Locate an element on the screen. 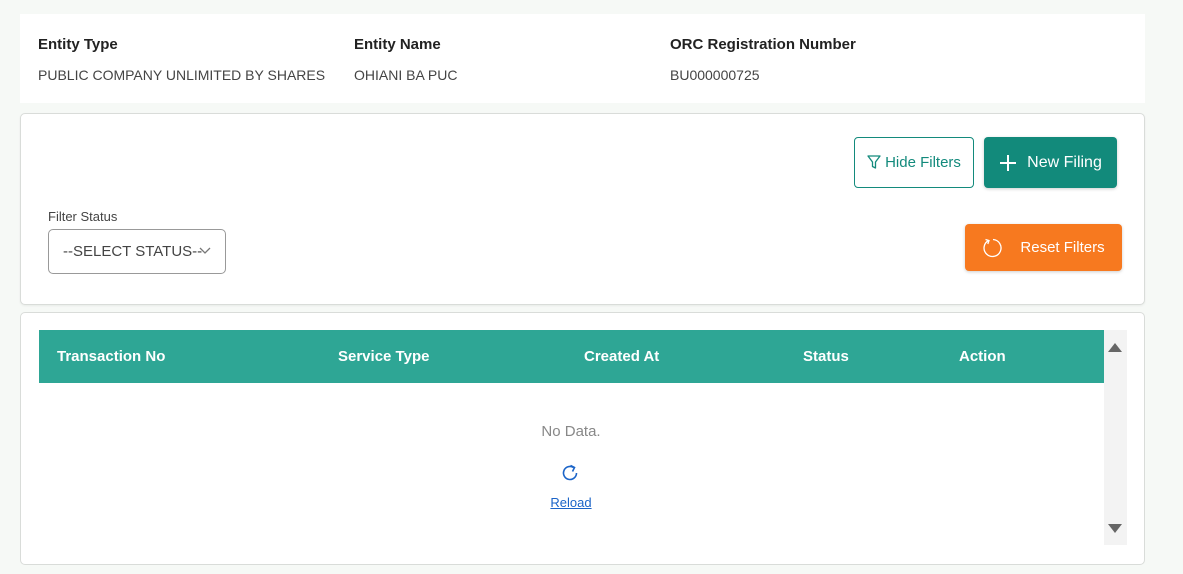 The width and height of the screenshot is (1183, 574). orc-number-field: ORC Registration Number BU000000725 is located at coordinates (763, 59).